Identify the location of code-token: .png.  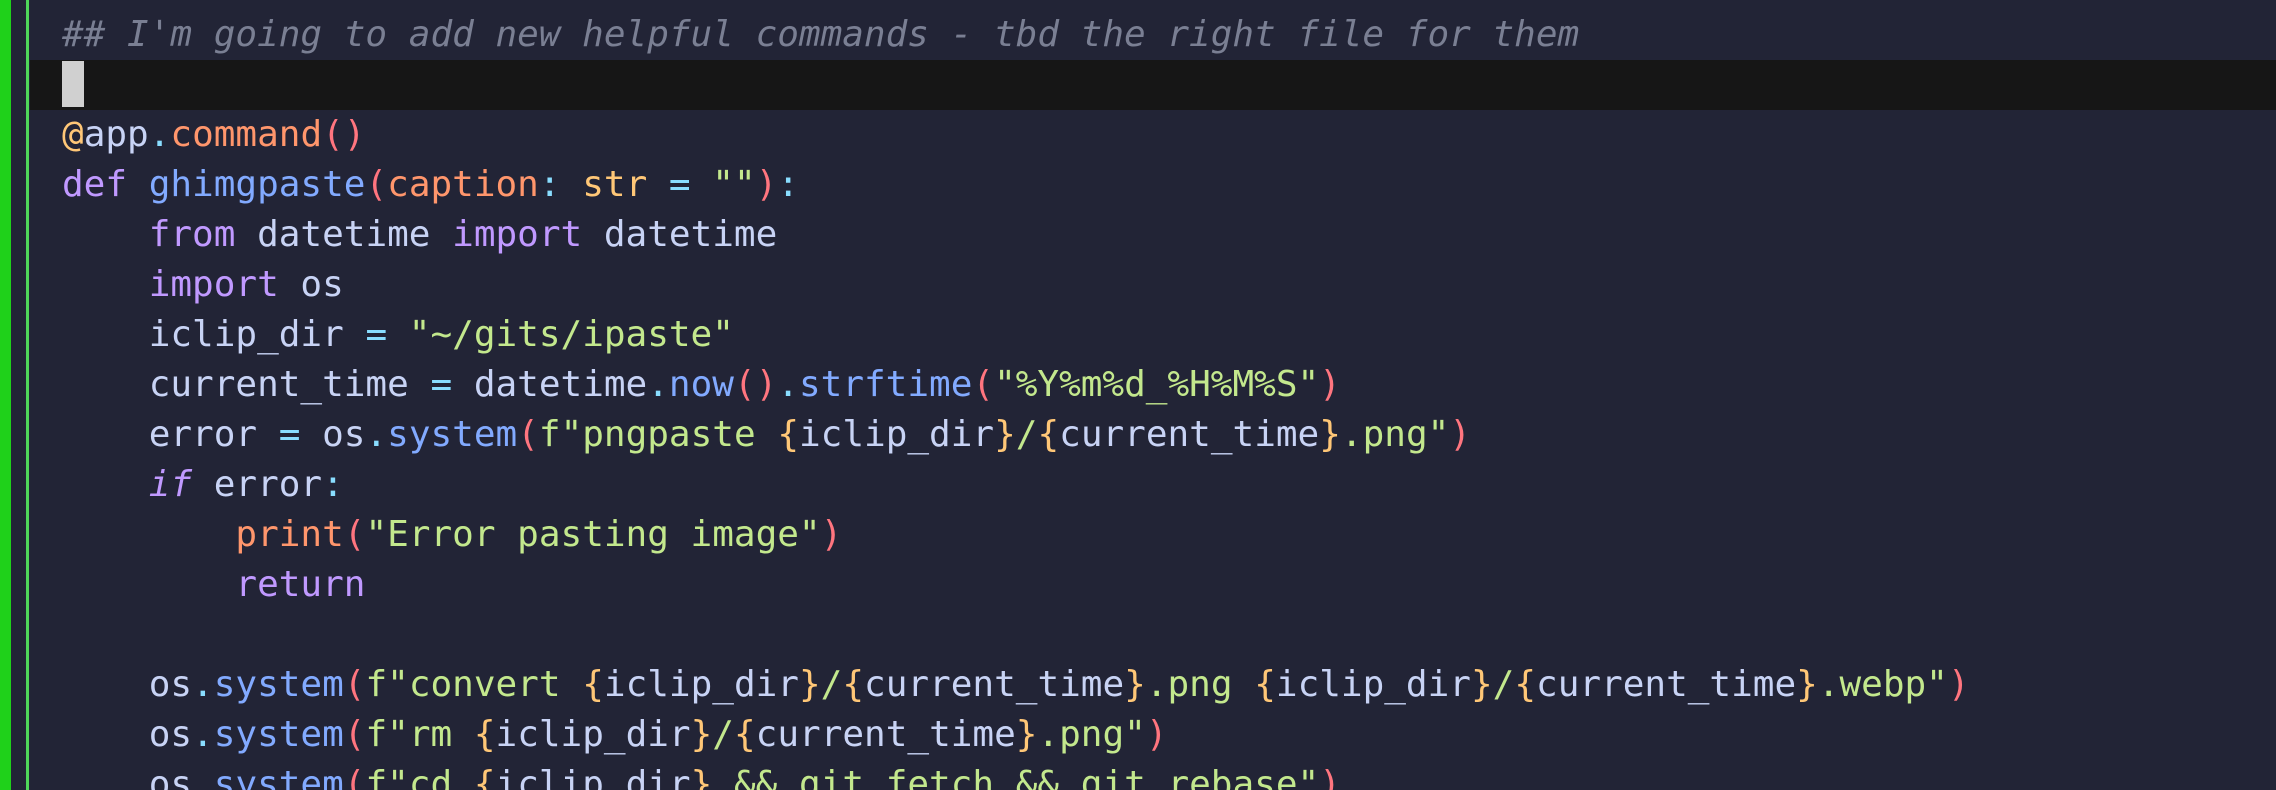
(1200, 684).